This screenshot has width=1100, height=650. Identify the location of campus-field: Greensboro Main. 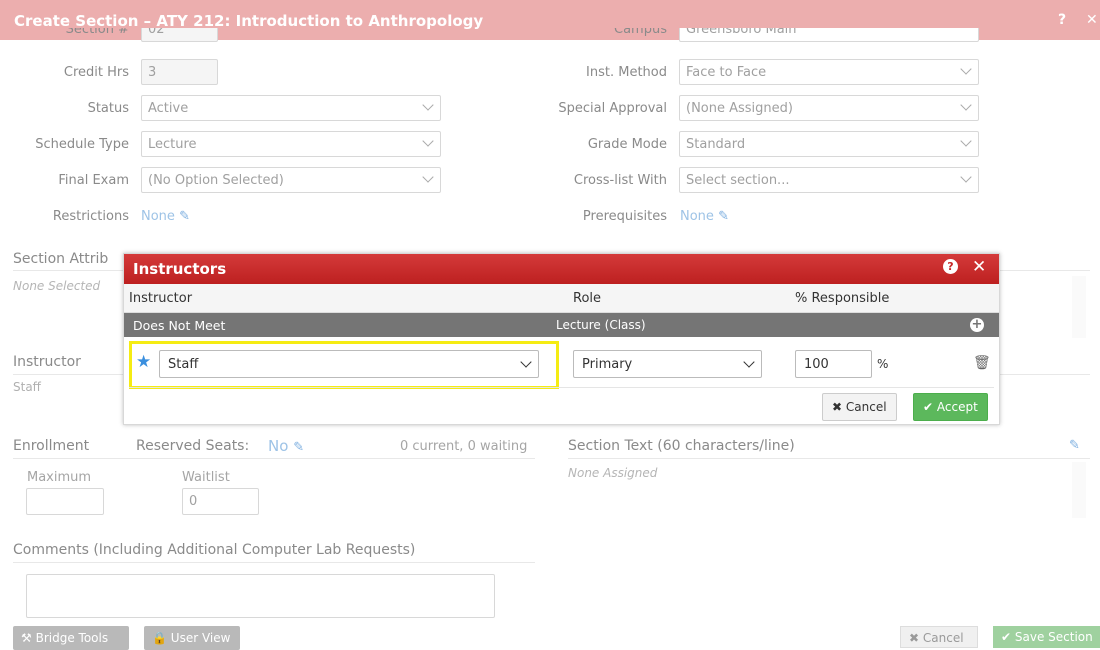
(829, 35).